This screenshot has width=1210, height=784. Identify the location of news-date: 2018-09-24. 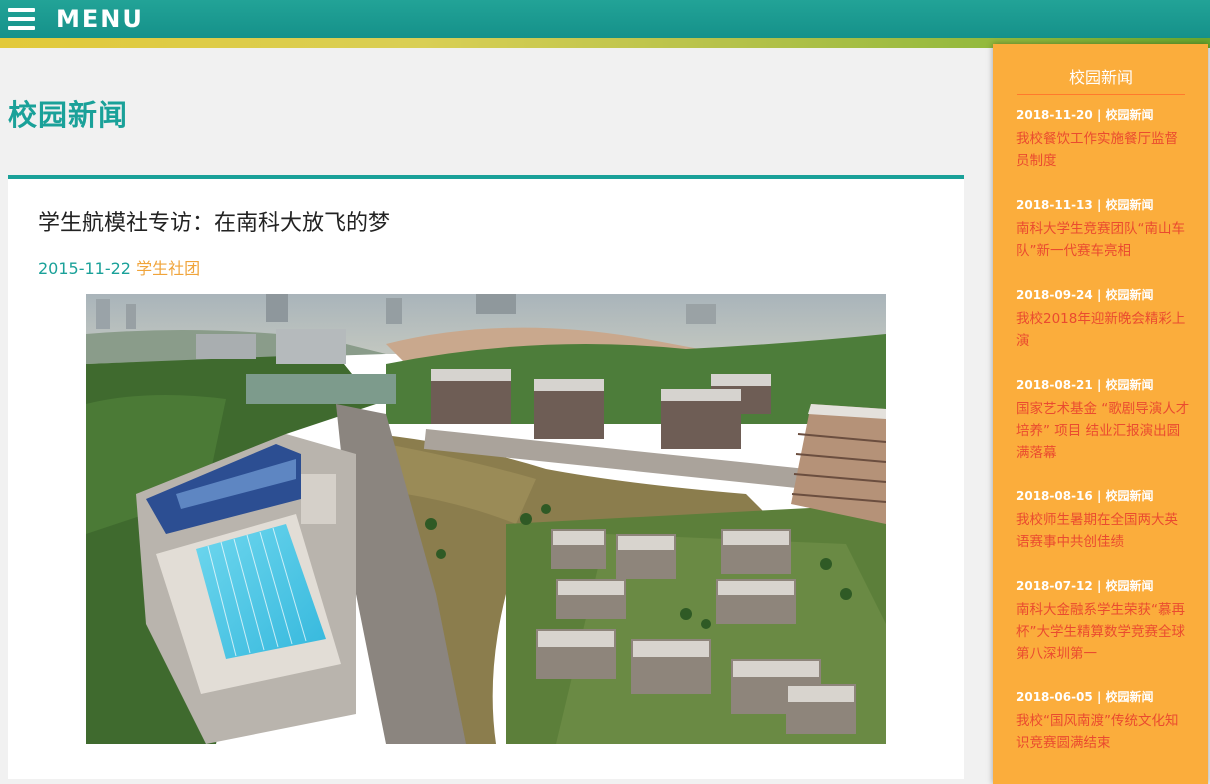
(1054, 295).